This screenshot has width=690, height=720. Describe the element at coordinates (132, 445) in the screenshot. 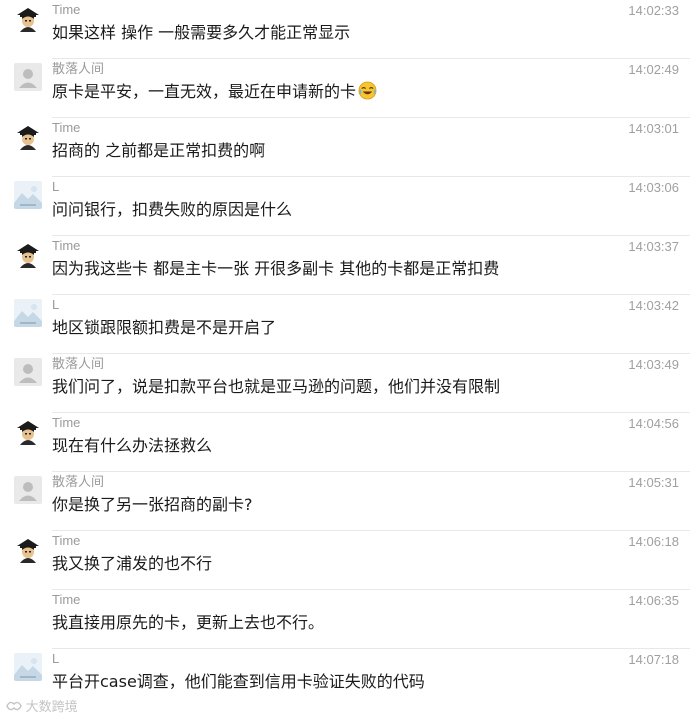

I see `message-text: 现在有什么办法拯救么` at that location.